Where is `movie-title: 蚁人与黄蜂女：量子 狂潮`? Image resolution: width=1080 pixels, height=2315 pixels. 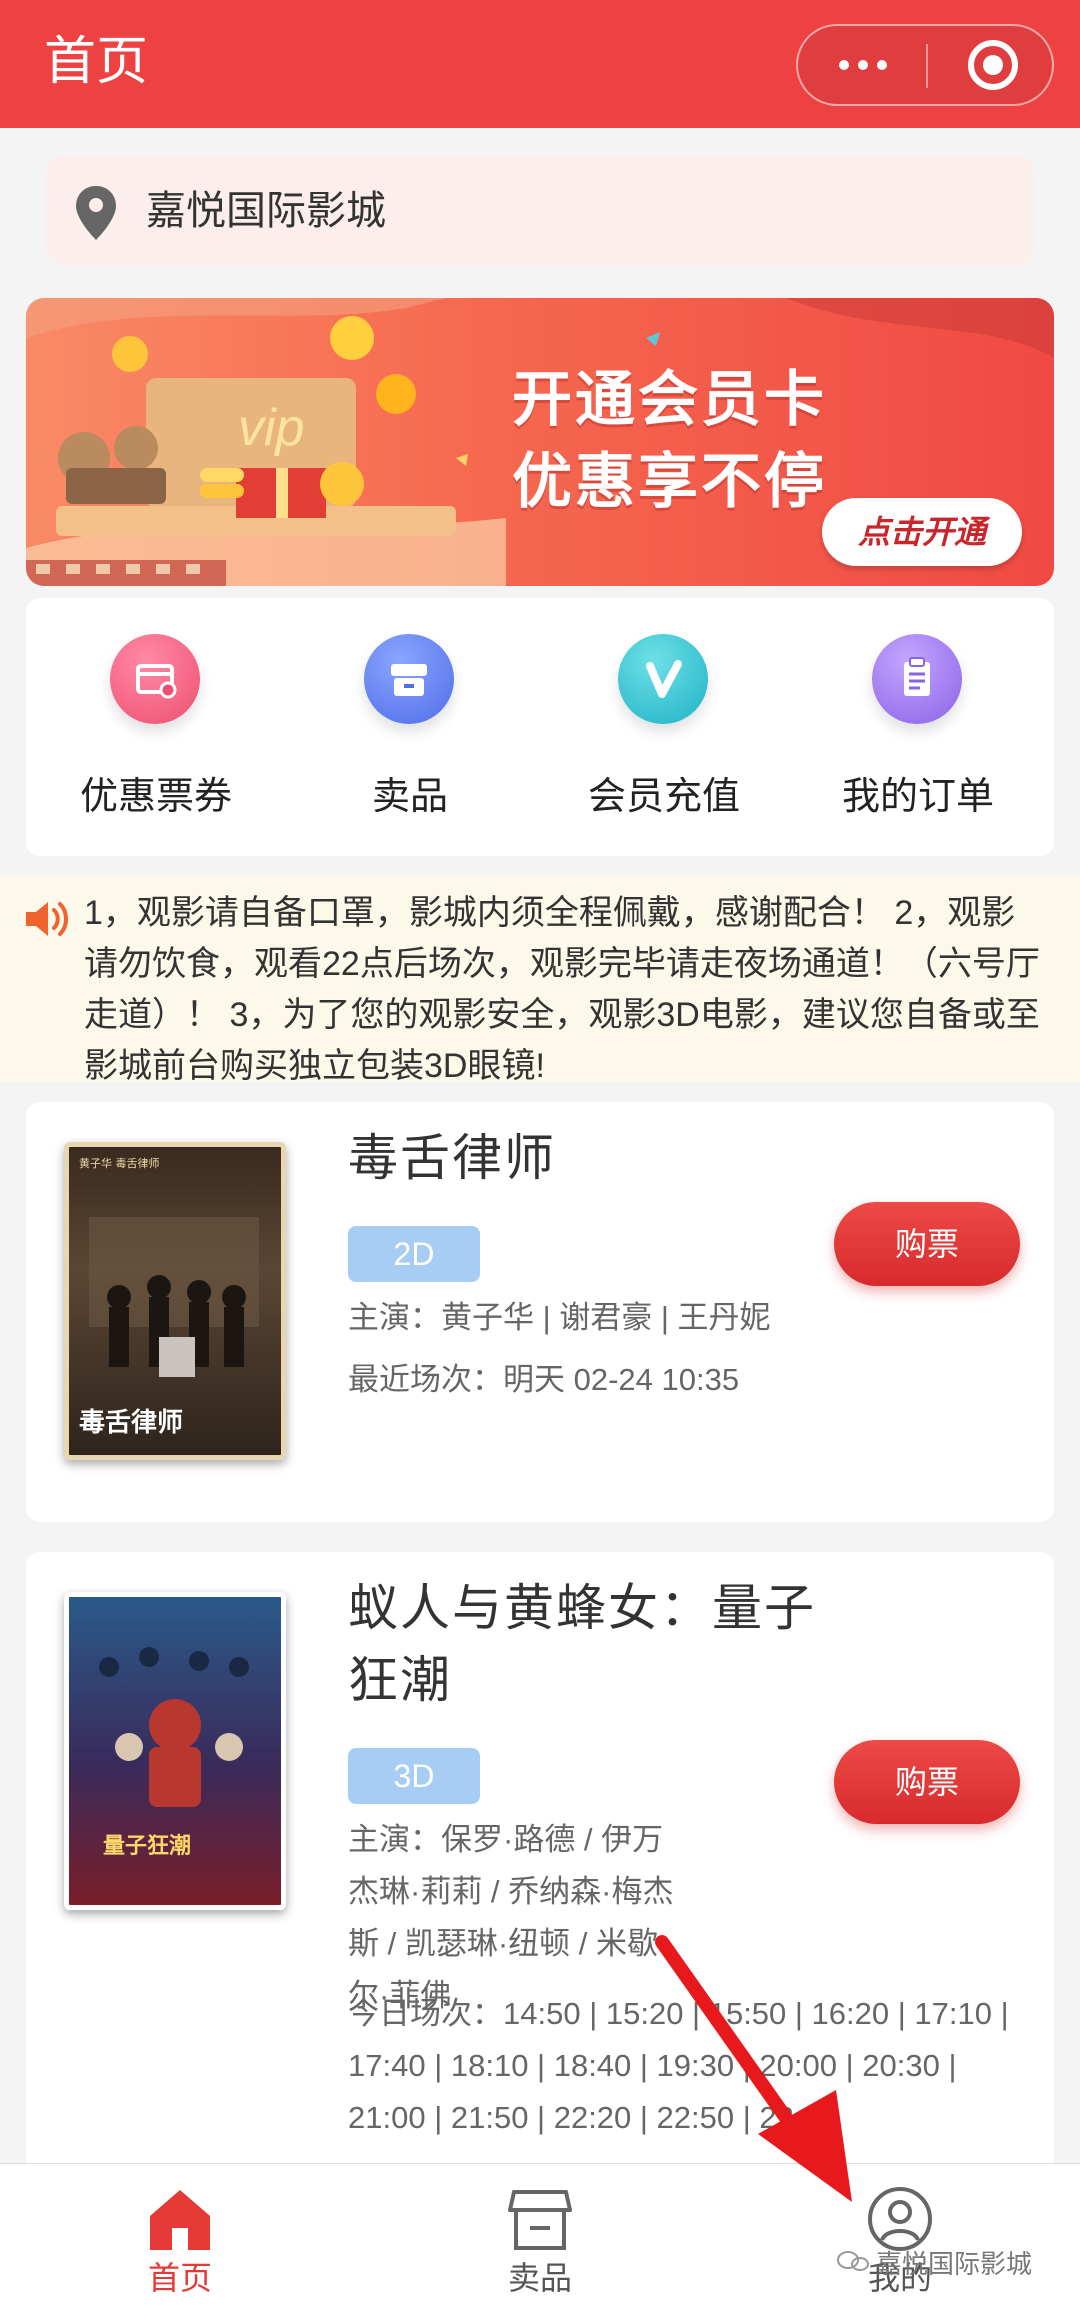
movie-title: 蚁人与黄蜂女：量子 狂潮 is located at coordinates (582, 1644).